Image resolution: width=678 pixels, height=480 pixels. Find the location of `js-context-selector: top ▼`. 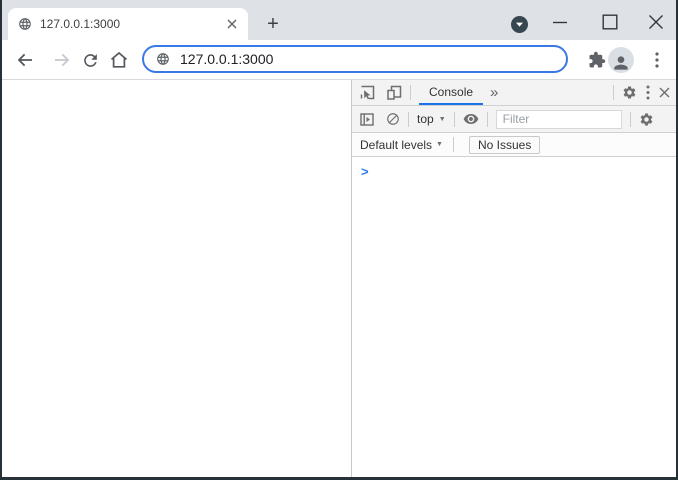

js-context-selector: top ▼ is located at coordinates (431, 119).